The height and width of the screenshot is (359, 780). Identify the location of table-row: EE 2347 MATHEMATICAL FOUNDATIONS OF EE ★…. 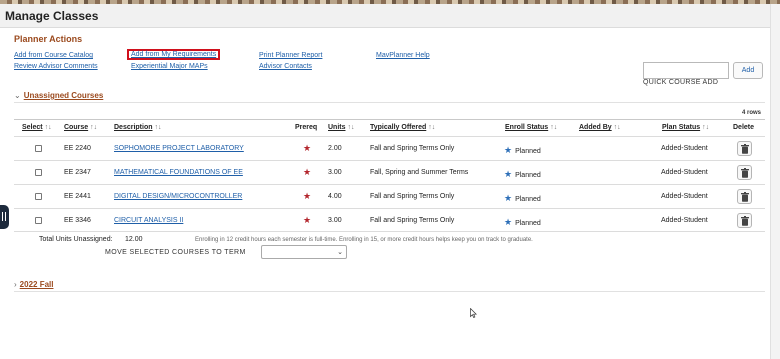
(389, 172).